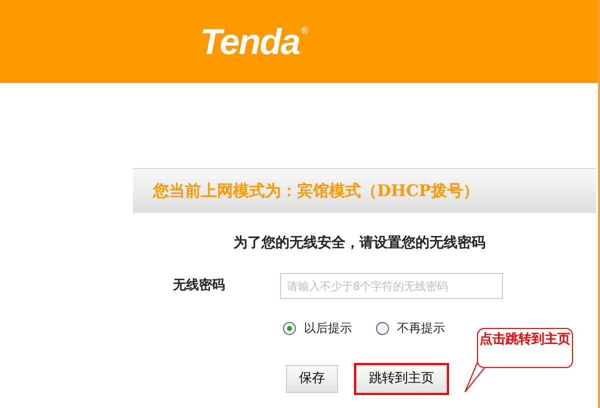 This screenshot has width=600, height=408. I want to click on radio-label: 不再提示, so click(421, 328).